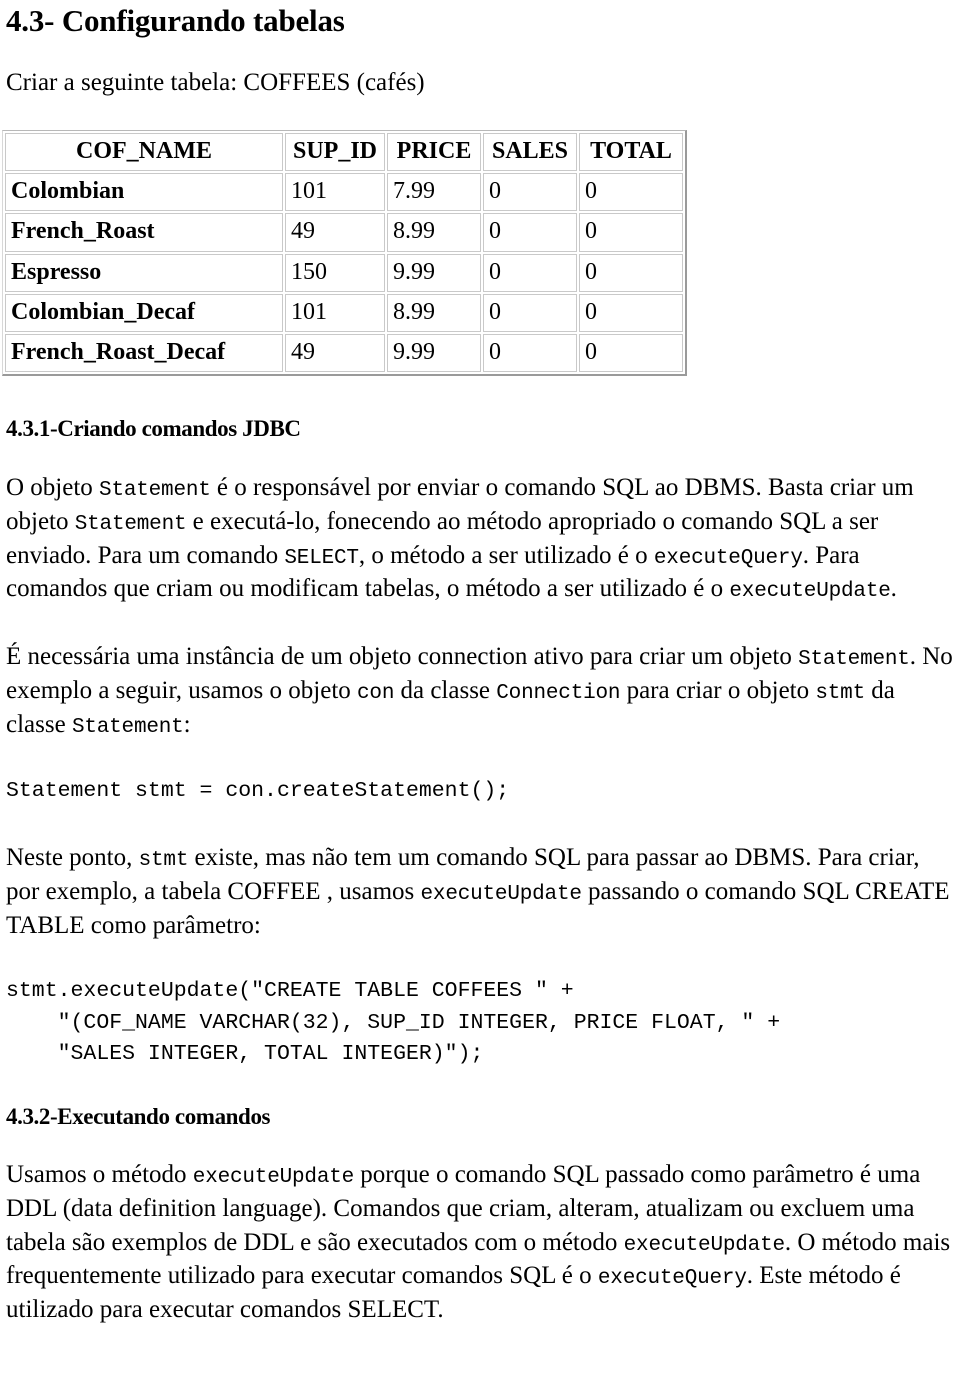 This screenshot has width=960, height=1378. I want to click on text-fragment: , o método a ser utilizado é o, so click(506, 555).